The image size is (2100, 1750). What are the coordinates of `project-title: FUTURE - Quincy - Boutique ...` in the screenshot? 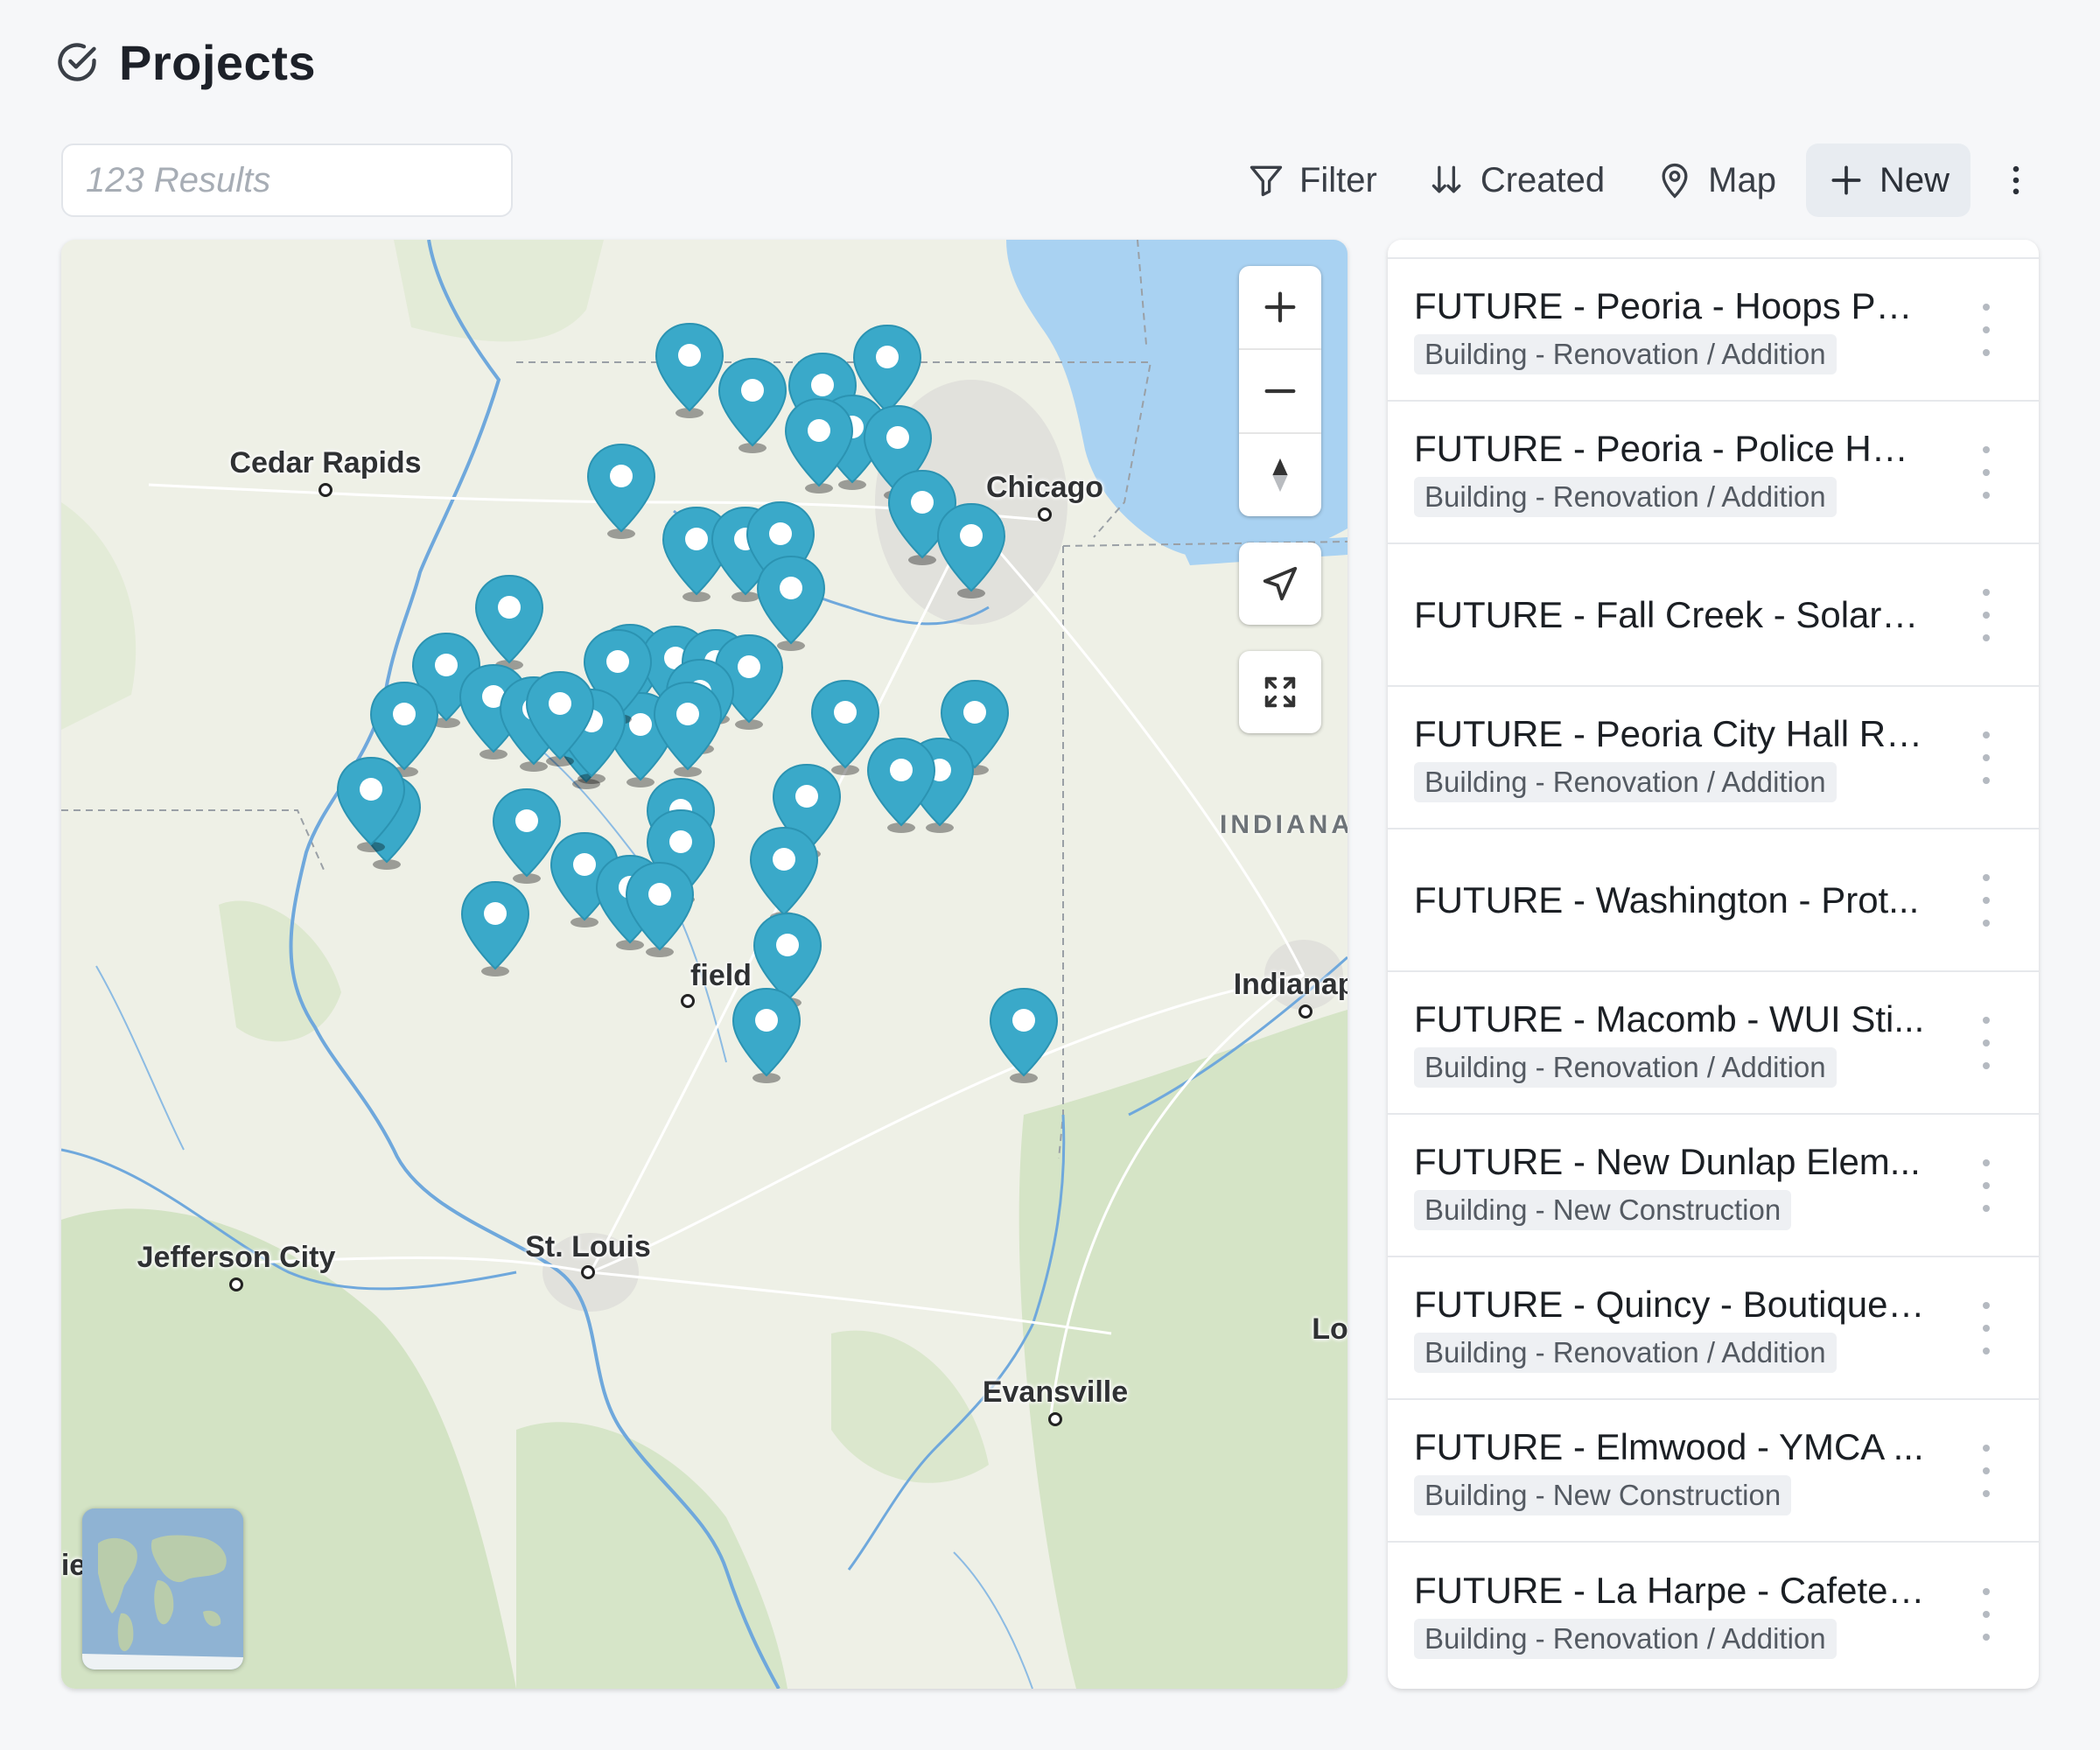 It's located at (1669, 1304).